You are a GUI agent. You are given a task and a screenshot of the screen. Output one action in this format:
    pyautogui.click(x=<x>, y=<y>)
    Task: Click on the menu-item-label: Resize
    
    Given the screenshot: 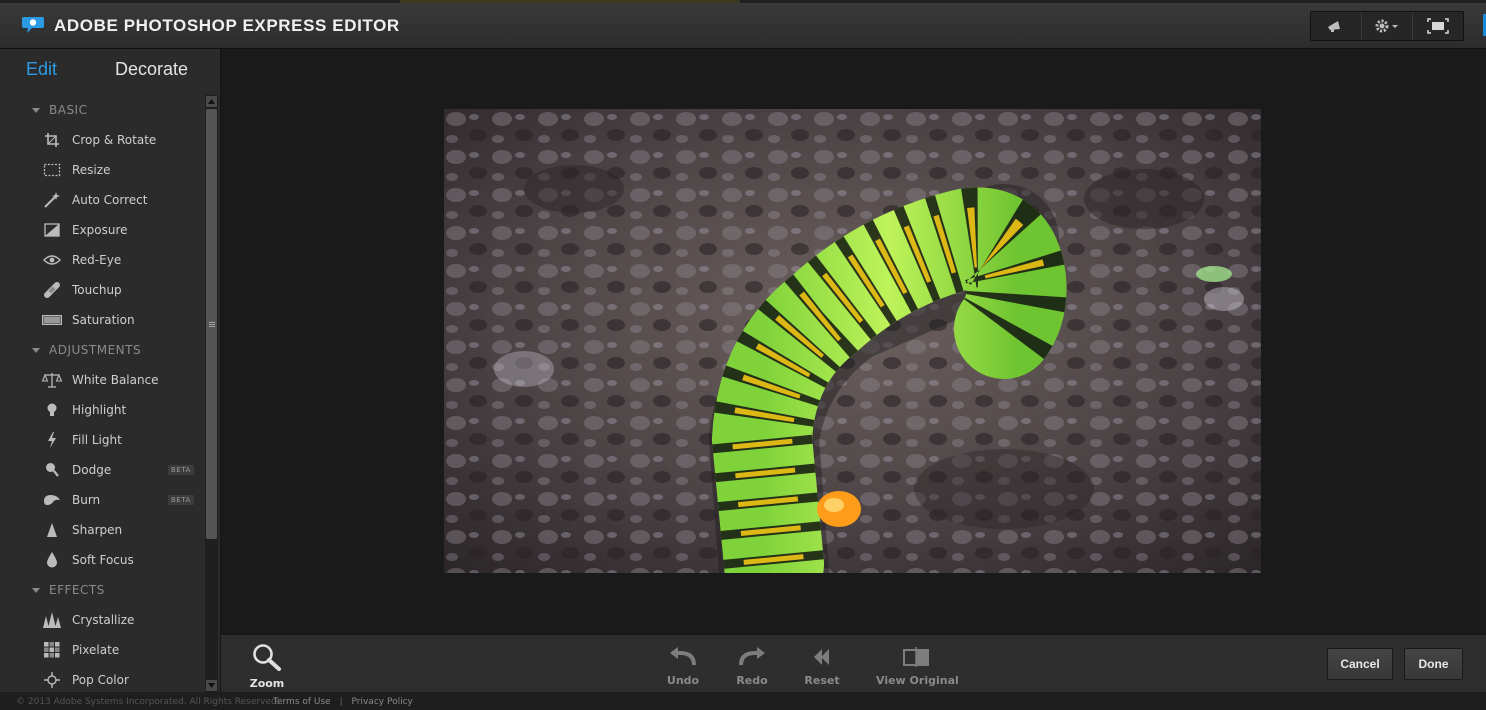 What is the action you would take?
    pyautogui.click(x=91, y=170)
    